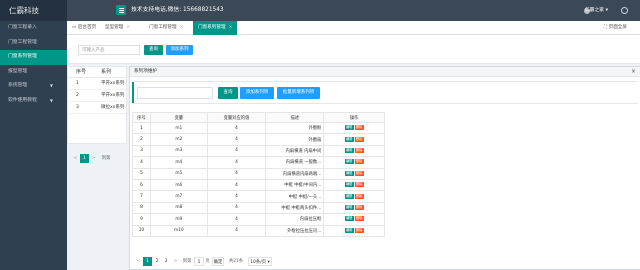 The image size is (640, 270). What do you see at coordinates (97, 84) in the screenshot?
I see `table-row: 1 平开xx系列` at bounding box center [97, 84].